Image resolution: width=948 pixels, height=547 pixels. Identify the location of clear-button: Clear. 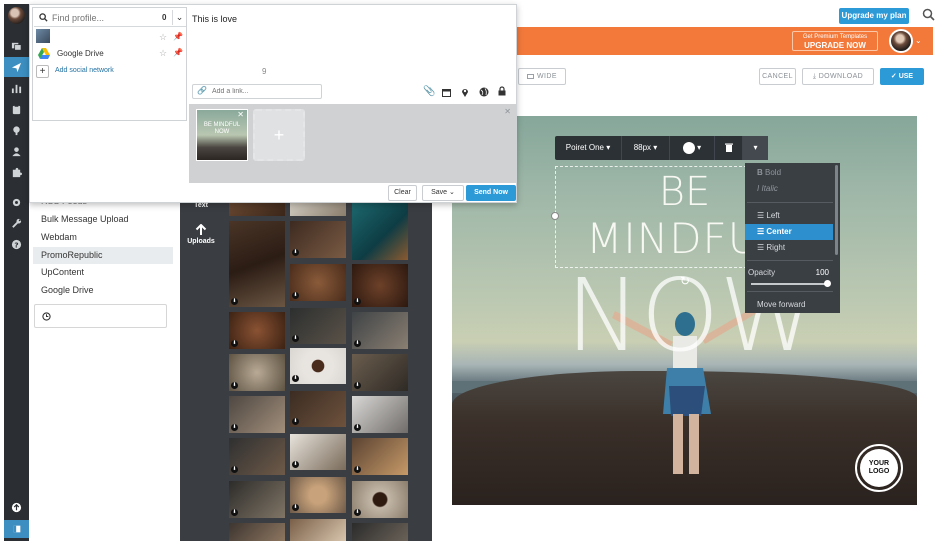
(402, 193).